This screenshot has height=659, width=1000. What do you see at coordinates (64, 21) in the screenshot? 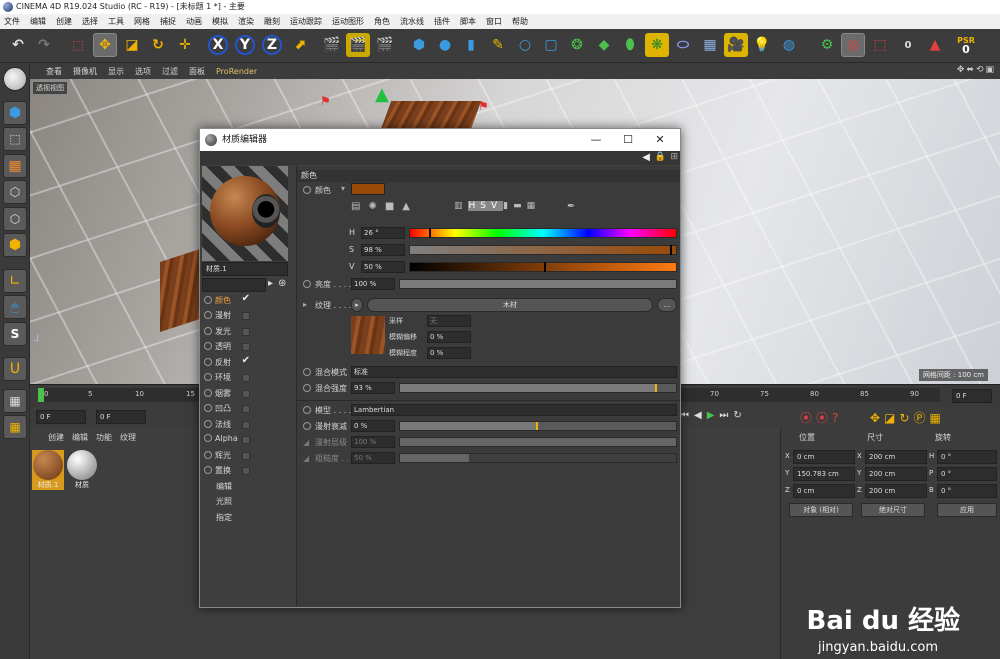
I see `menu-create: 创建` at bounding box center [64, 21].